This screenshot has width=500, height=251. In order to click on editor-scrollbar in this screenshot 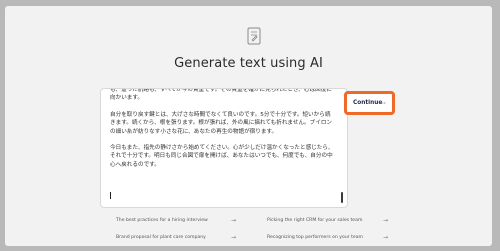, I will do `click(342, 197)`.